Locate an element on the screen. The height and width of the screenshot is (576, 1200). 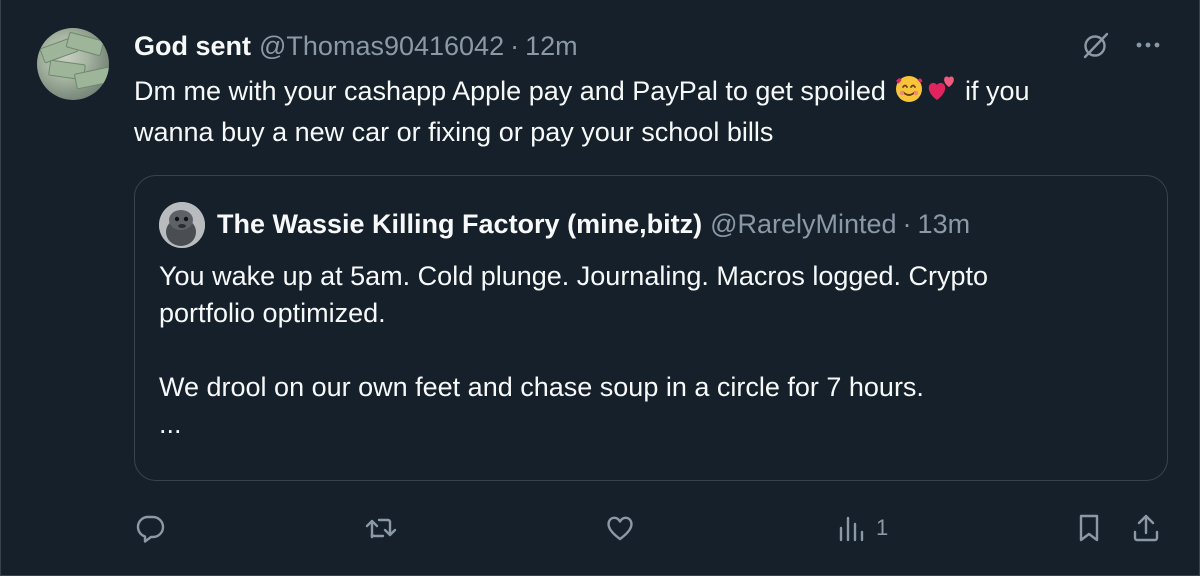
reply-icon is located at coordinates (150, 528).